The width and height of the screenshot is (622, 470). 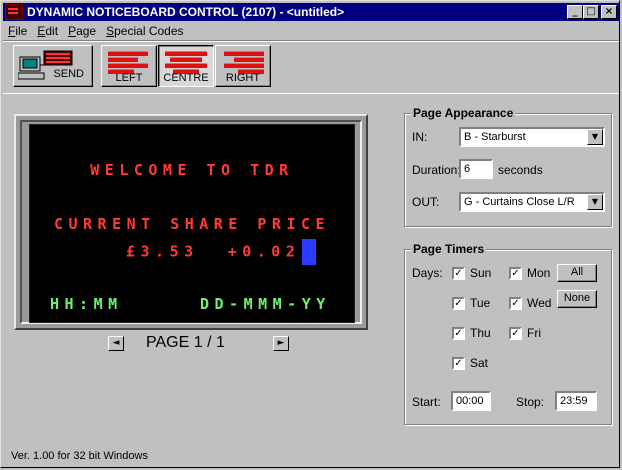 I want to click on menu-edit-rest: dit, so click(x=52, y=31).